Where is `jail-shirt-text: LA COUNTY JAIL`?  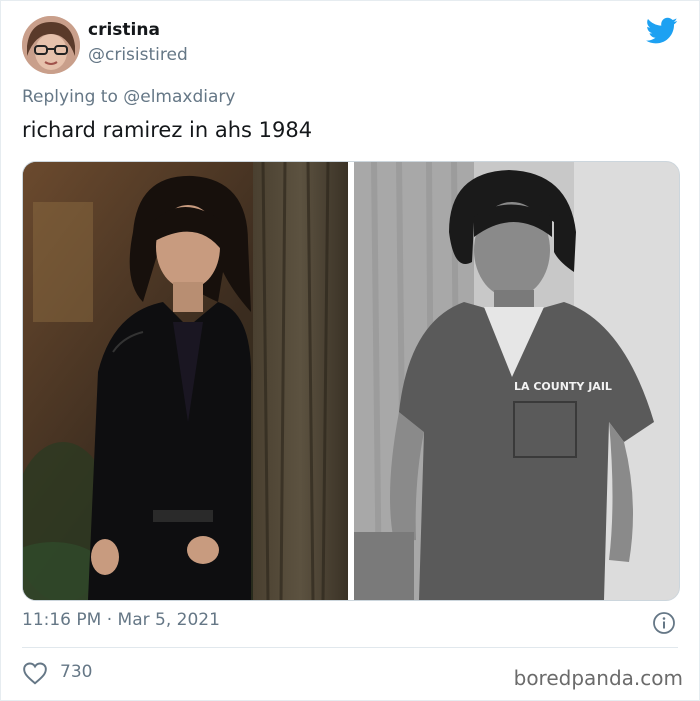
jail-shirt-text: LA COUNTY JAIL is located at coordinates (563, 386).